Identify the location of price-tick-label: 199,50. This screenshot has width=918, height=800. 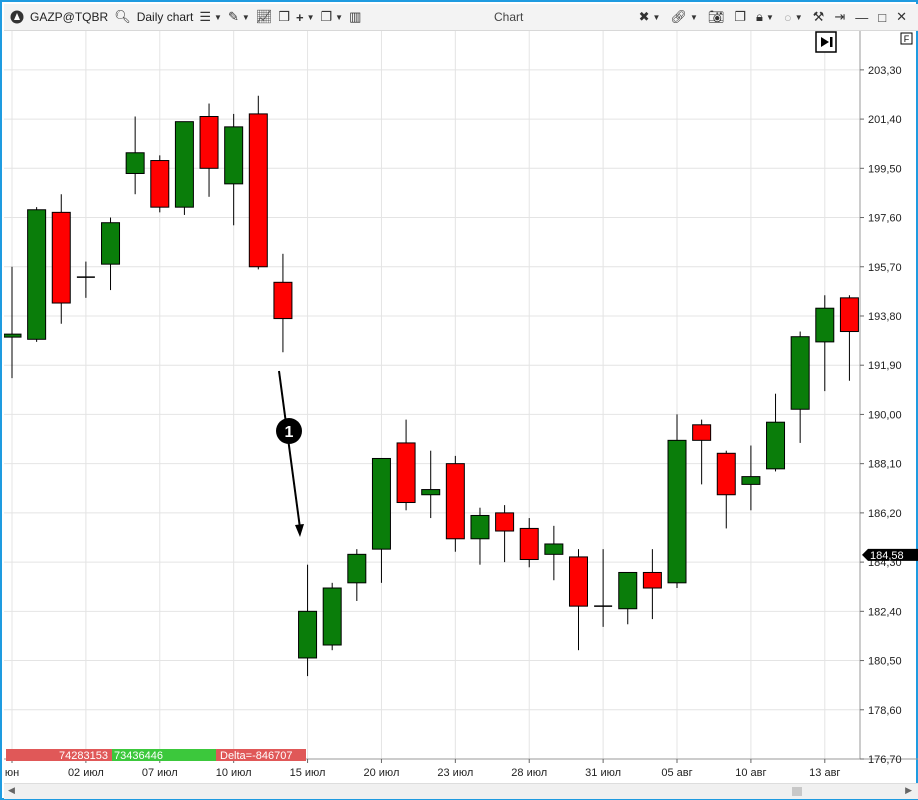
(885, 169).